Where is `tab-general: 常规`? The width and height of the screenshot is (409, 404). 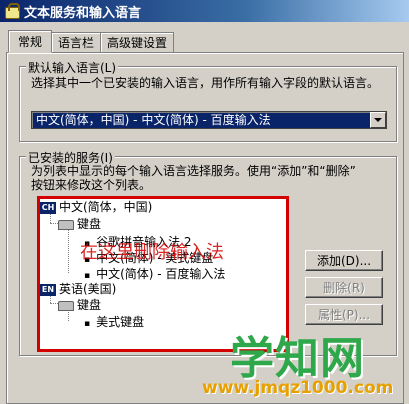 tab-general: 常规 is located at coordinates (30, 41).